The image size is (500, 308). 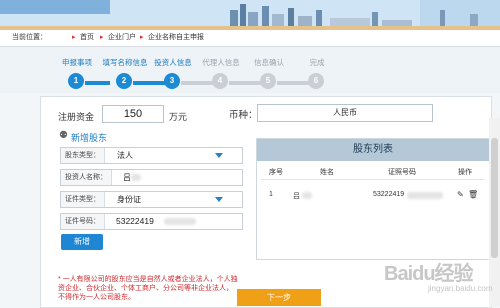 What do you see at coordinates (122, 38) in the screenshot?
I see `breadcrumb-portal: 企业门户` at bounding box center [122, 38].